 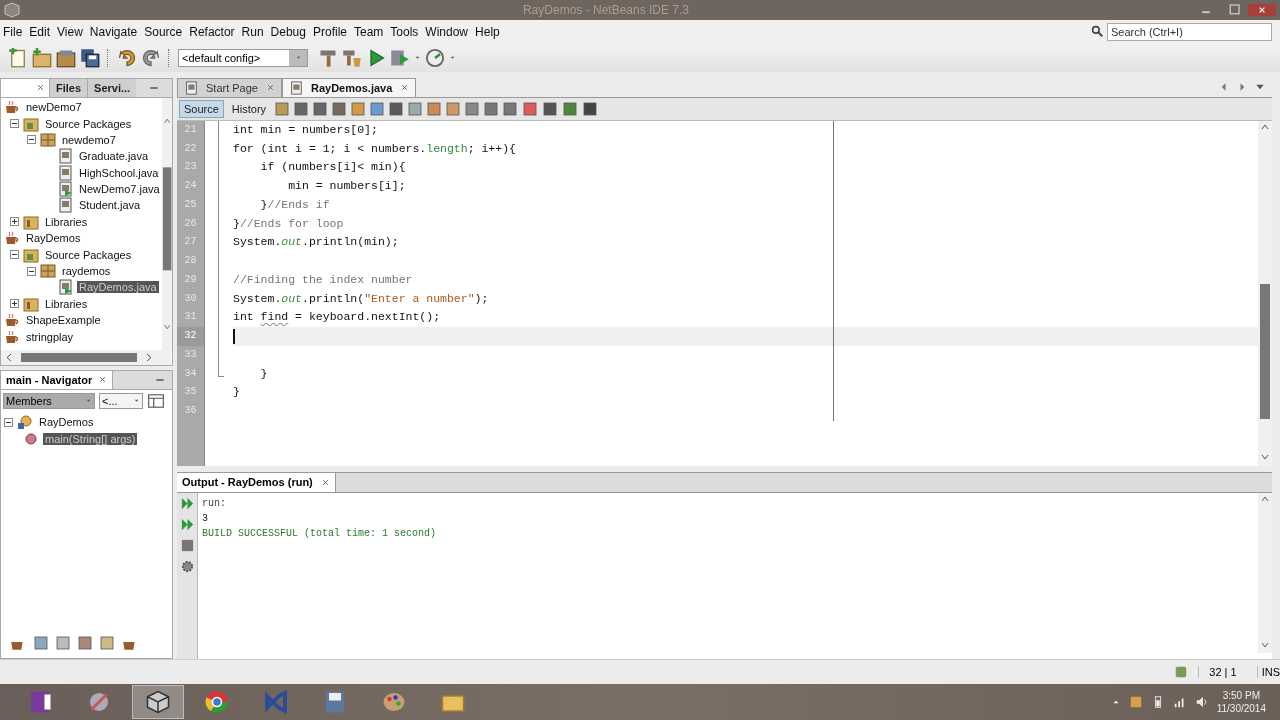 What do you see at coordinates (1189, 32) in the screenshot?
I see `search-field: Search (Ctrl+I)` at bounding box center [1189, 32].